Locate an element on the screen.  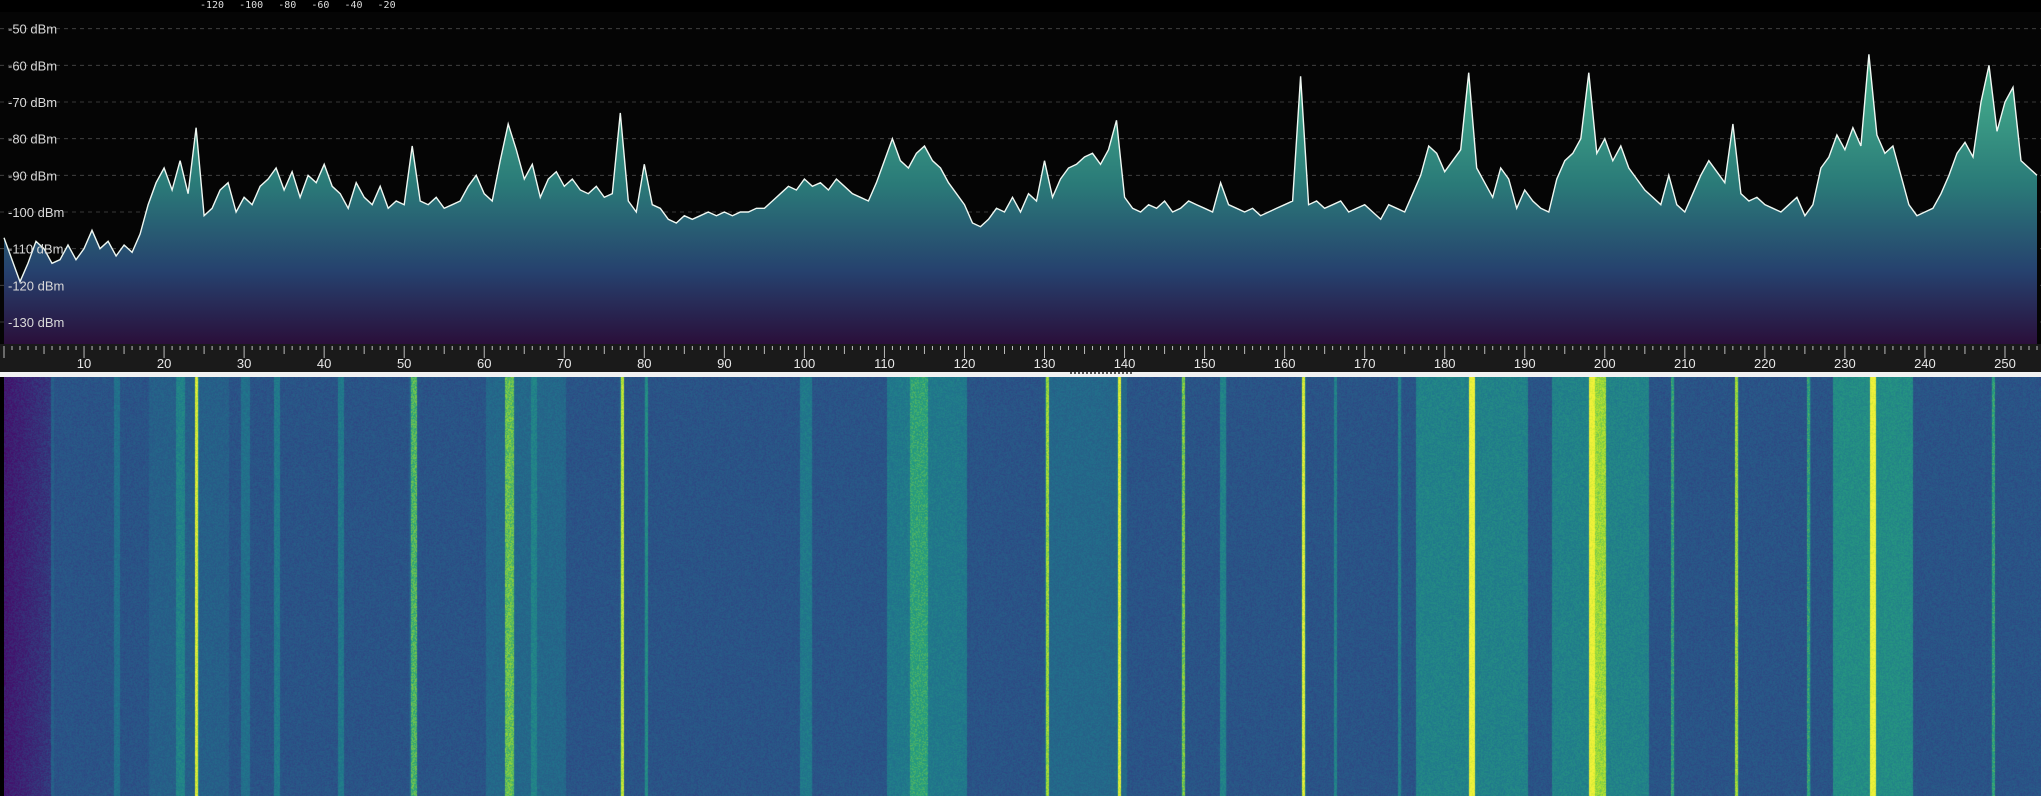
x-axis-label: 180 is located at coordinates (1445, 363).